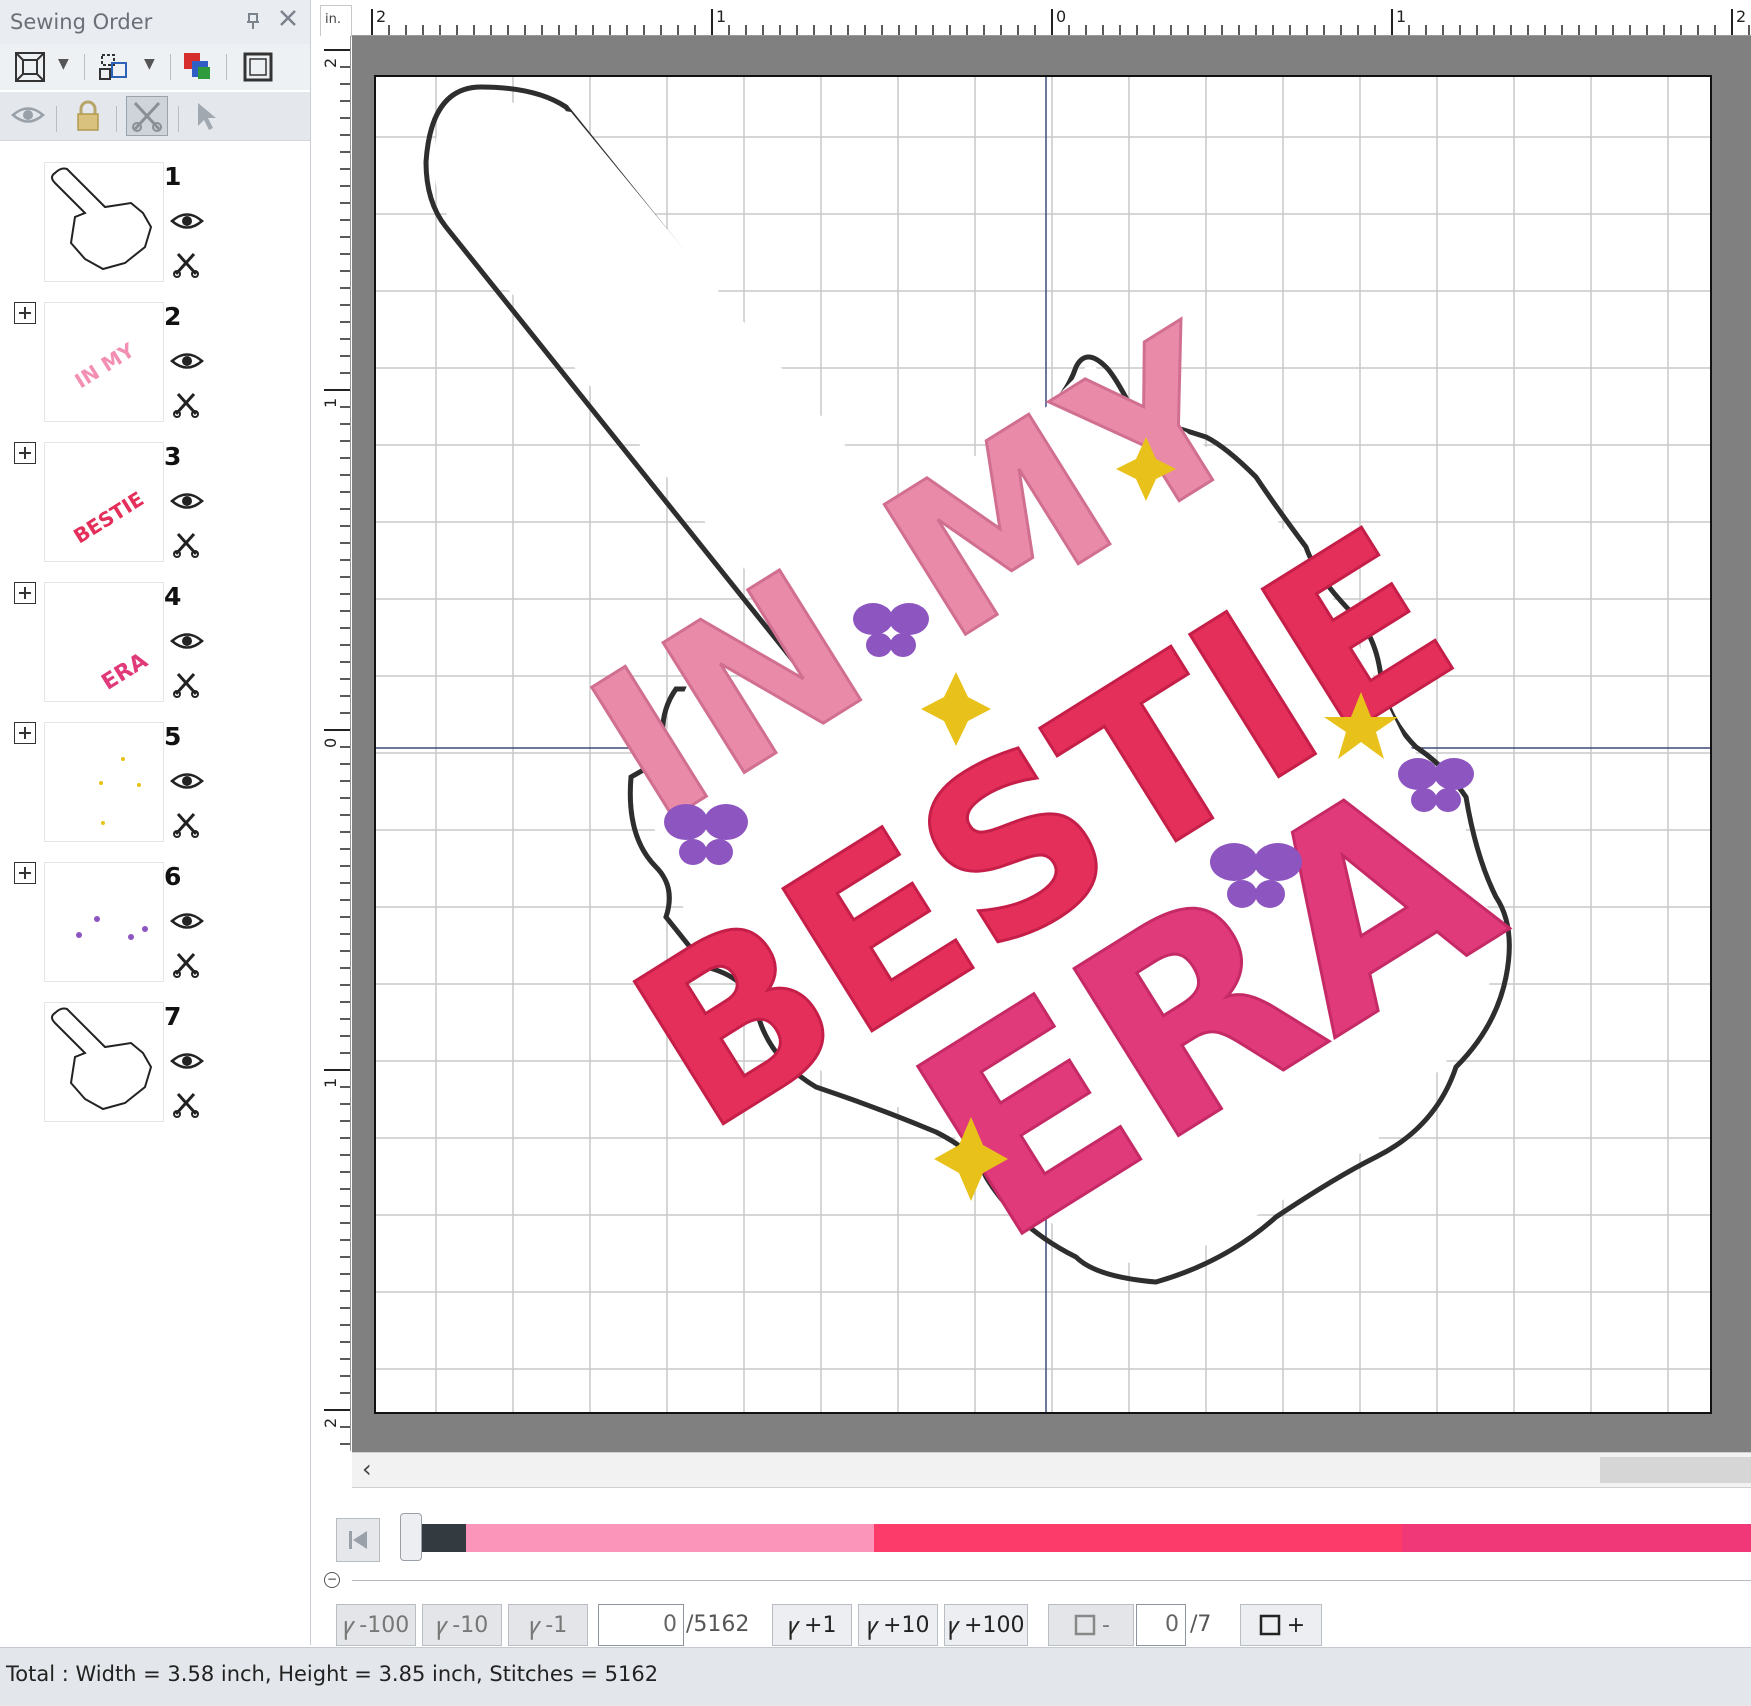  Describe the element at coordinates (641, 1625) in the screenshot. I see `stitch-position-input: 0` at that location.